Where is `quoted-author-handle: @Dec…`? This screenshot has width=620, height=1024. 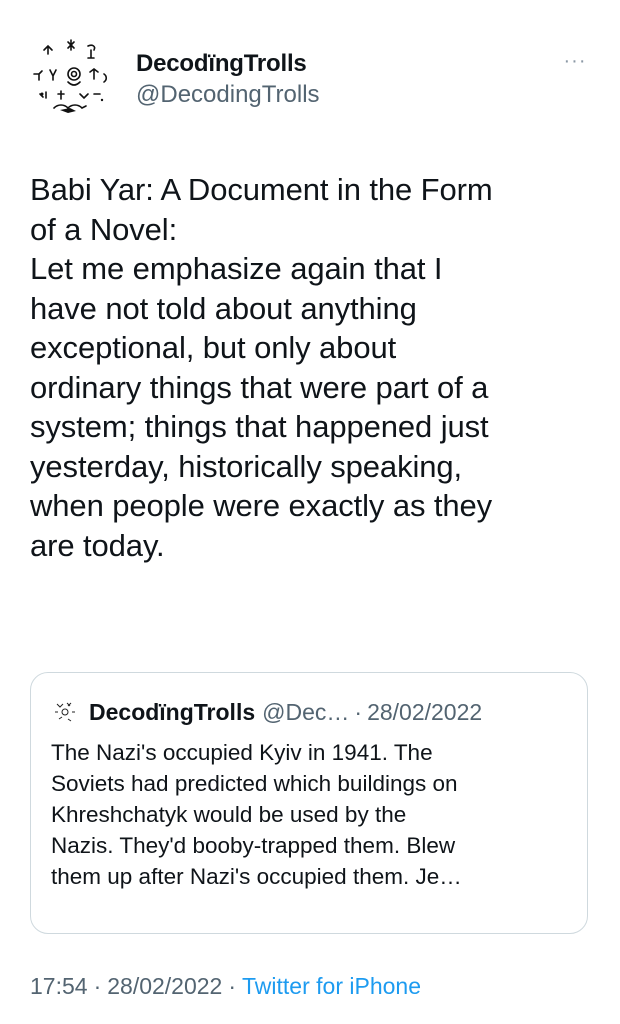
quoted-author-handle: @Dec… is located at coordinates (306, 711).